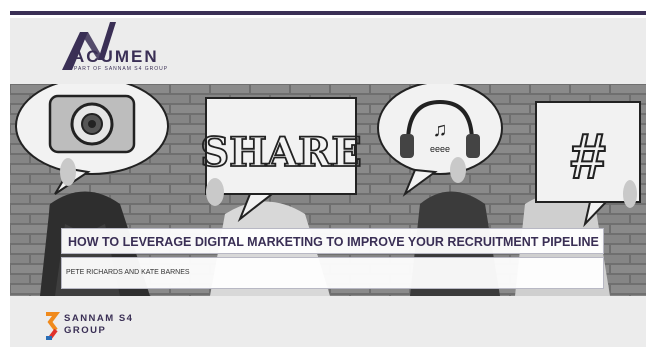 Image resolution: width=646 pixels, height=347 pixels. Describe the element at coordinates (121, 69) in the screenshot. I see `brand-tagline: PART OF SANNAM S4 GROUP` at that location.